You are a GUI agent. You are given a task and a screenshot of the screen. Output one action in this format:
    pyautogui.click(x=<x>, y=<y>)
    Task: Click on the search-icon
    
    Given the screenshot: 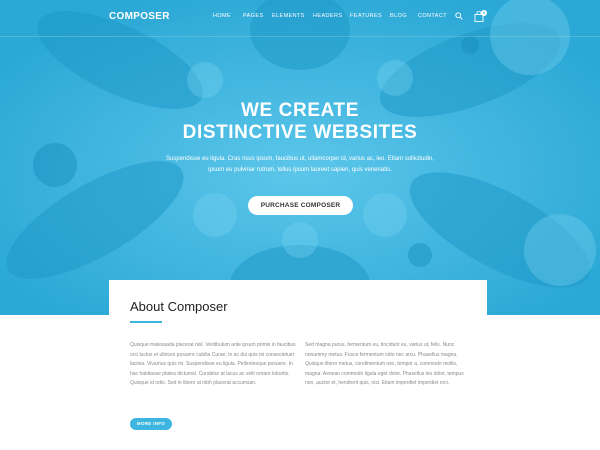 What is the action you would take?
    pyautogui.click(x=459, y=16)
    